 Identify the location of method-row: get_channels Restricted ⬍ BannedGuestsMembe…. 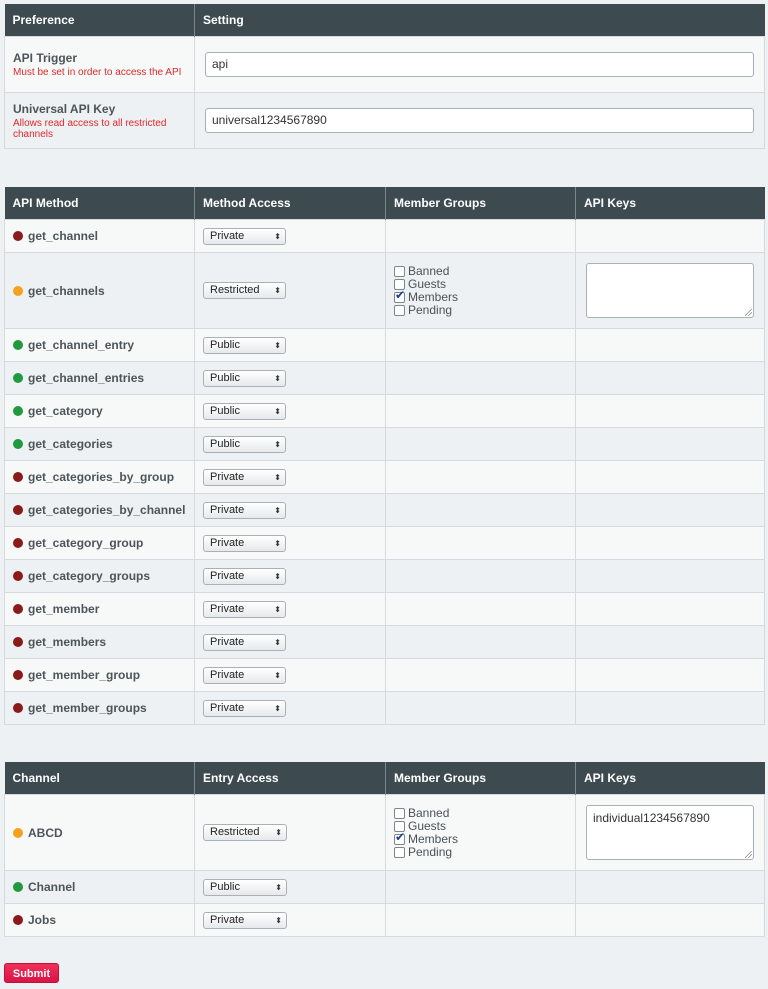
(384, 290).